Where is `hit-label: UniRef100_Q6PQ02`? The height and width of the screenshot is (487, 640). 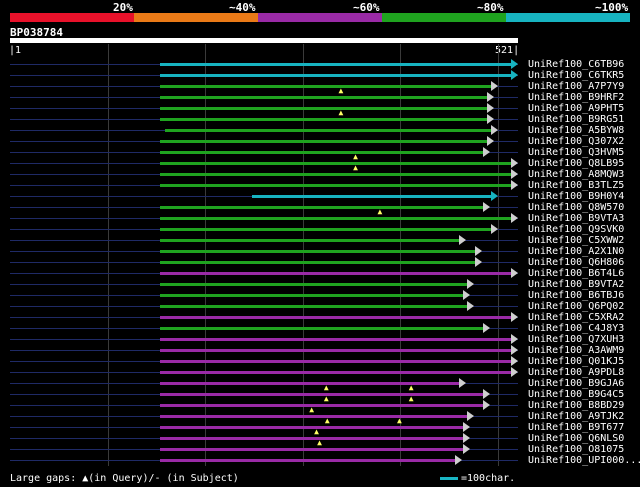 hit-label: UniRef100_Q6PQ02 is located at coordinates (576, 306).